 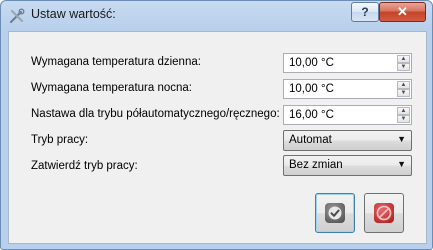 What do you see at coordinates (316, 165) in the screenshot?
I see `confirm-mode-value: Bez zmian` at bounding box center [316, 165].